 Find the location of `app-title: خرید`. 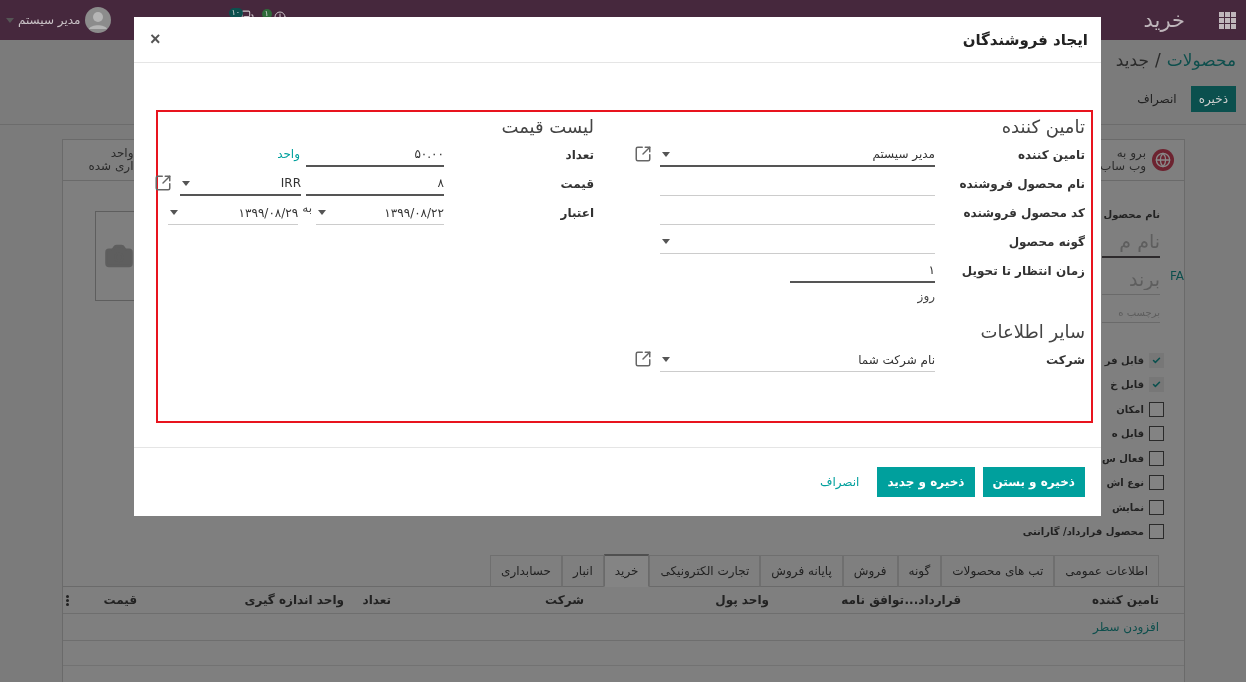

app-title: خرید is located at coordinates (1164, 20).